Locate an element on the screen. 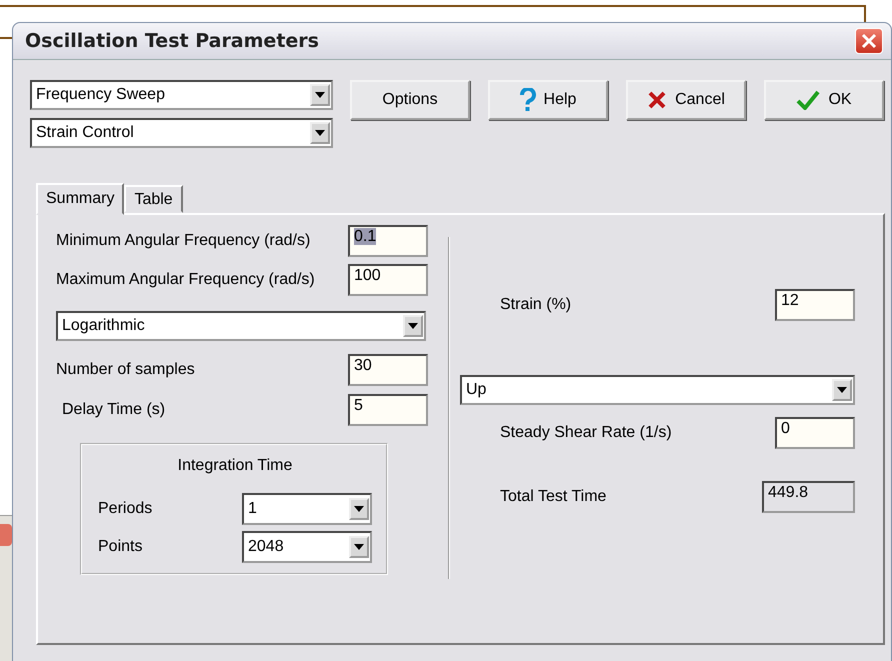  field-label: Maximum Angular Frequency (rad/s) is located at coordinates (185, 280).